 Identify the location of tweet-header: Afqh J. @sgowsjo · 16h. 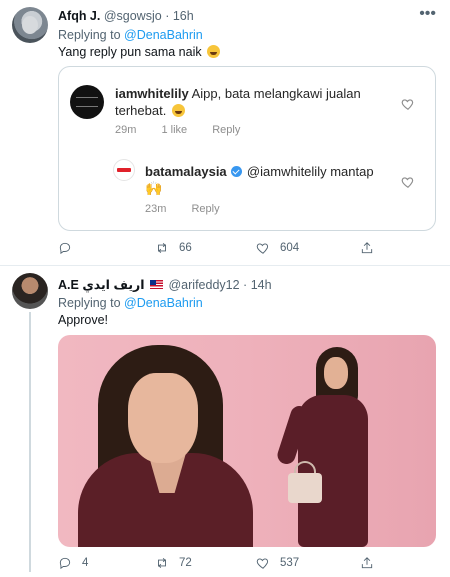
(126, 16).